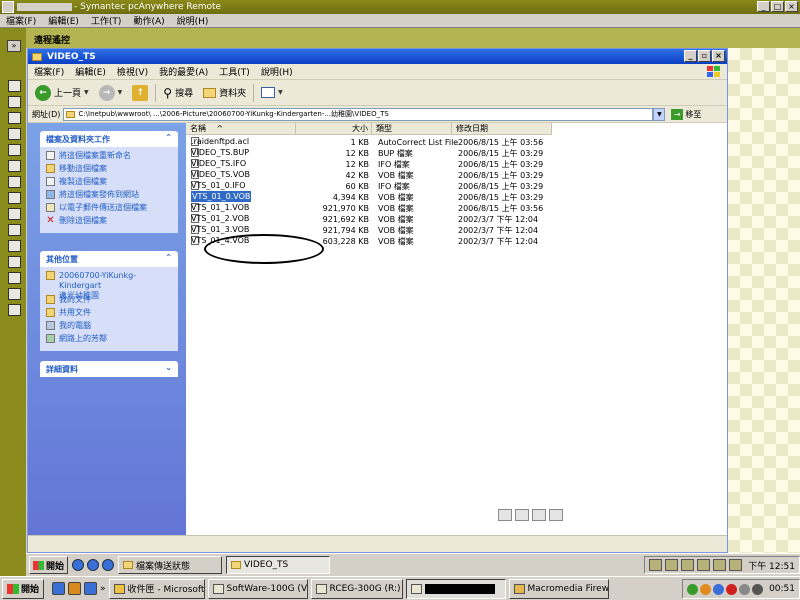 Image resolution: width=800 pixels, height=600 pixels. I want to click on menu-help: 說明(H), so click(193, 20).